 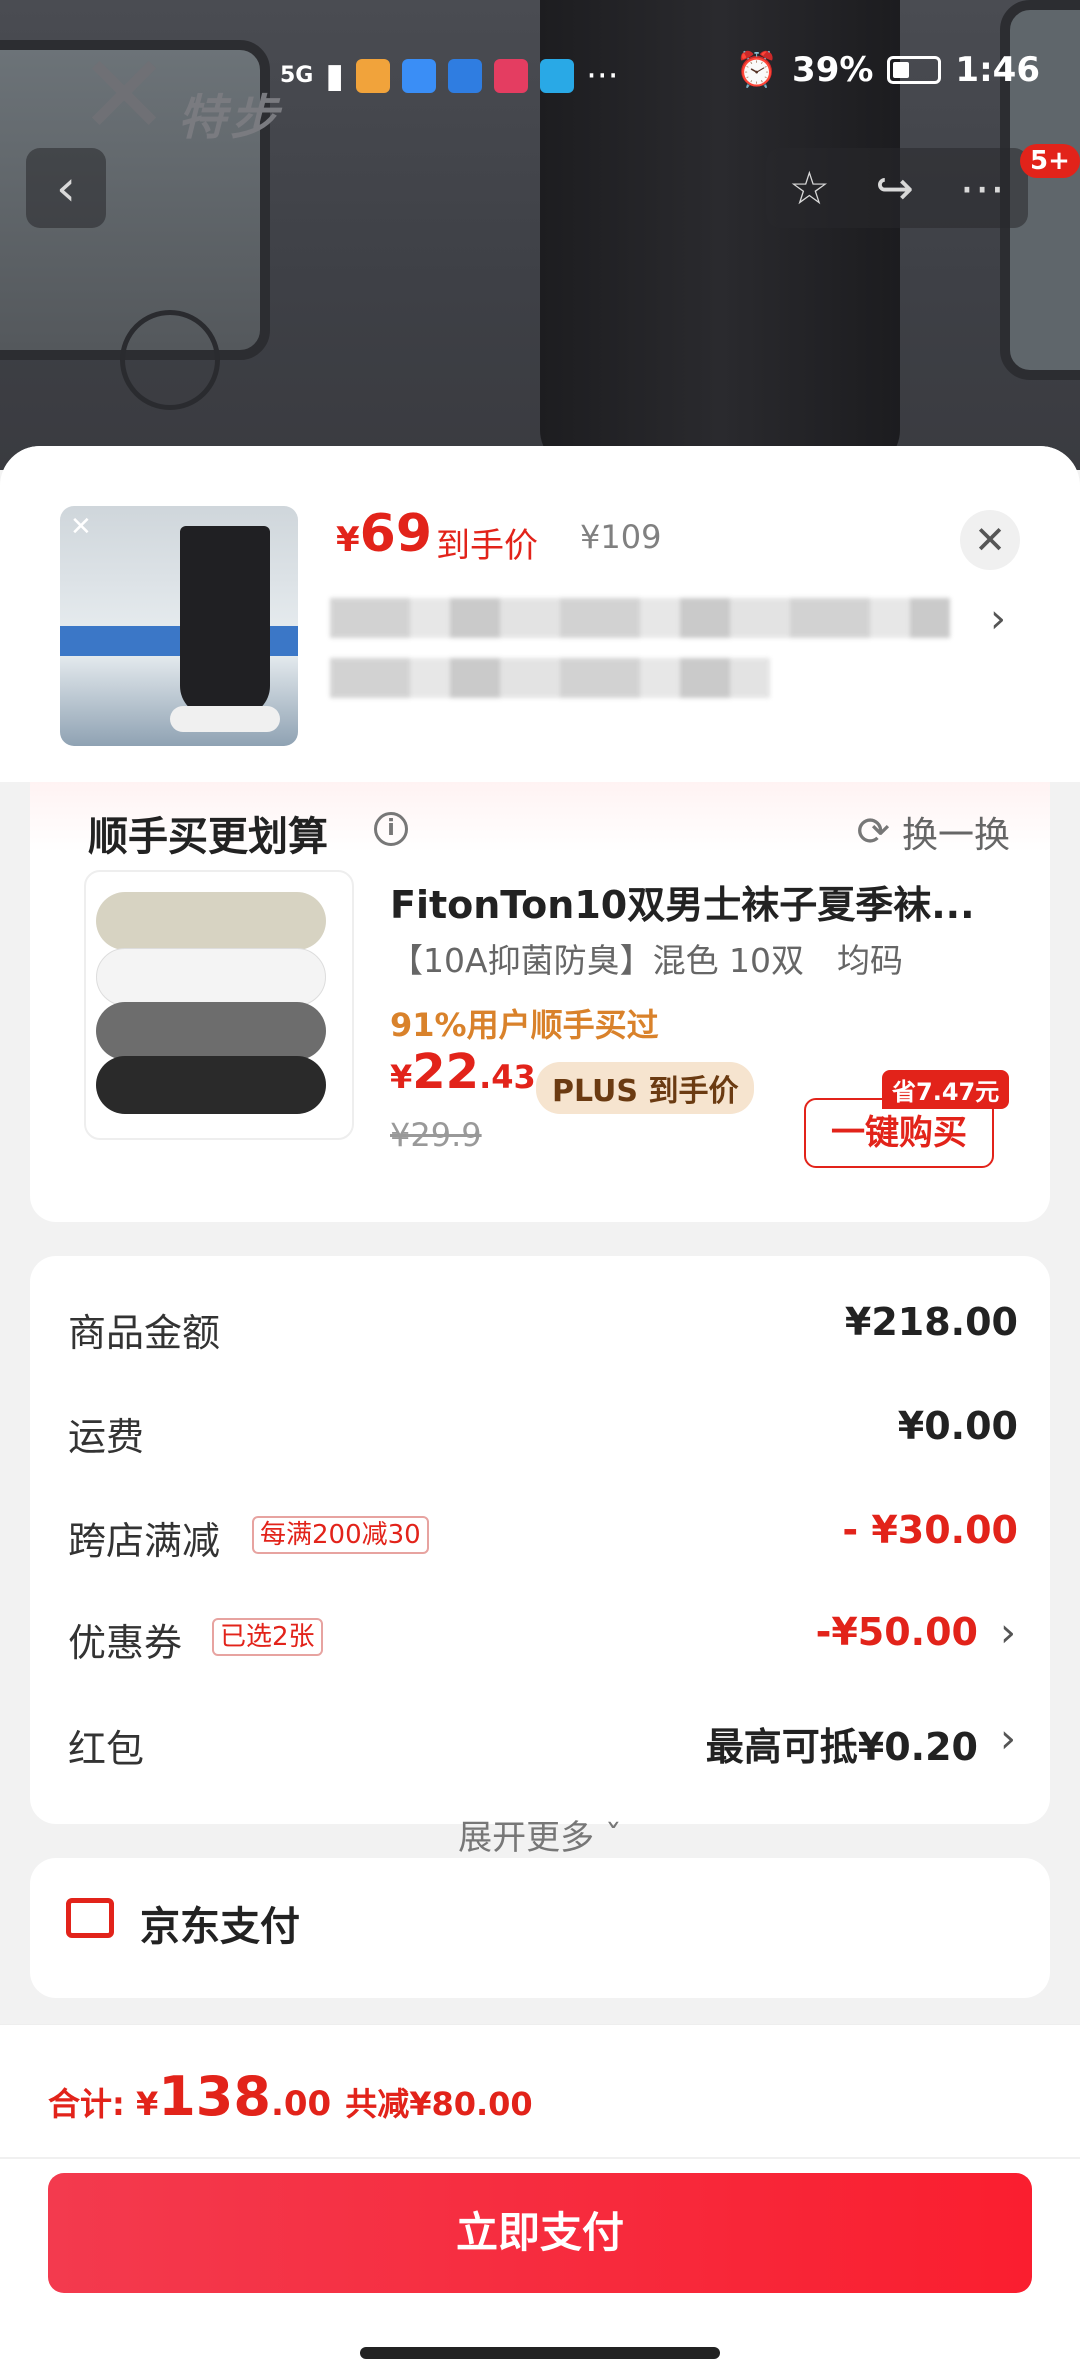 I want to click on summary-row-cross-store: 跨店满减 每满200减30 - ¥30.00, so click(x=543, y=1534).